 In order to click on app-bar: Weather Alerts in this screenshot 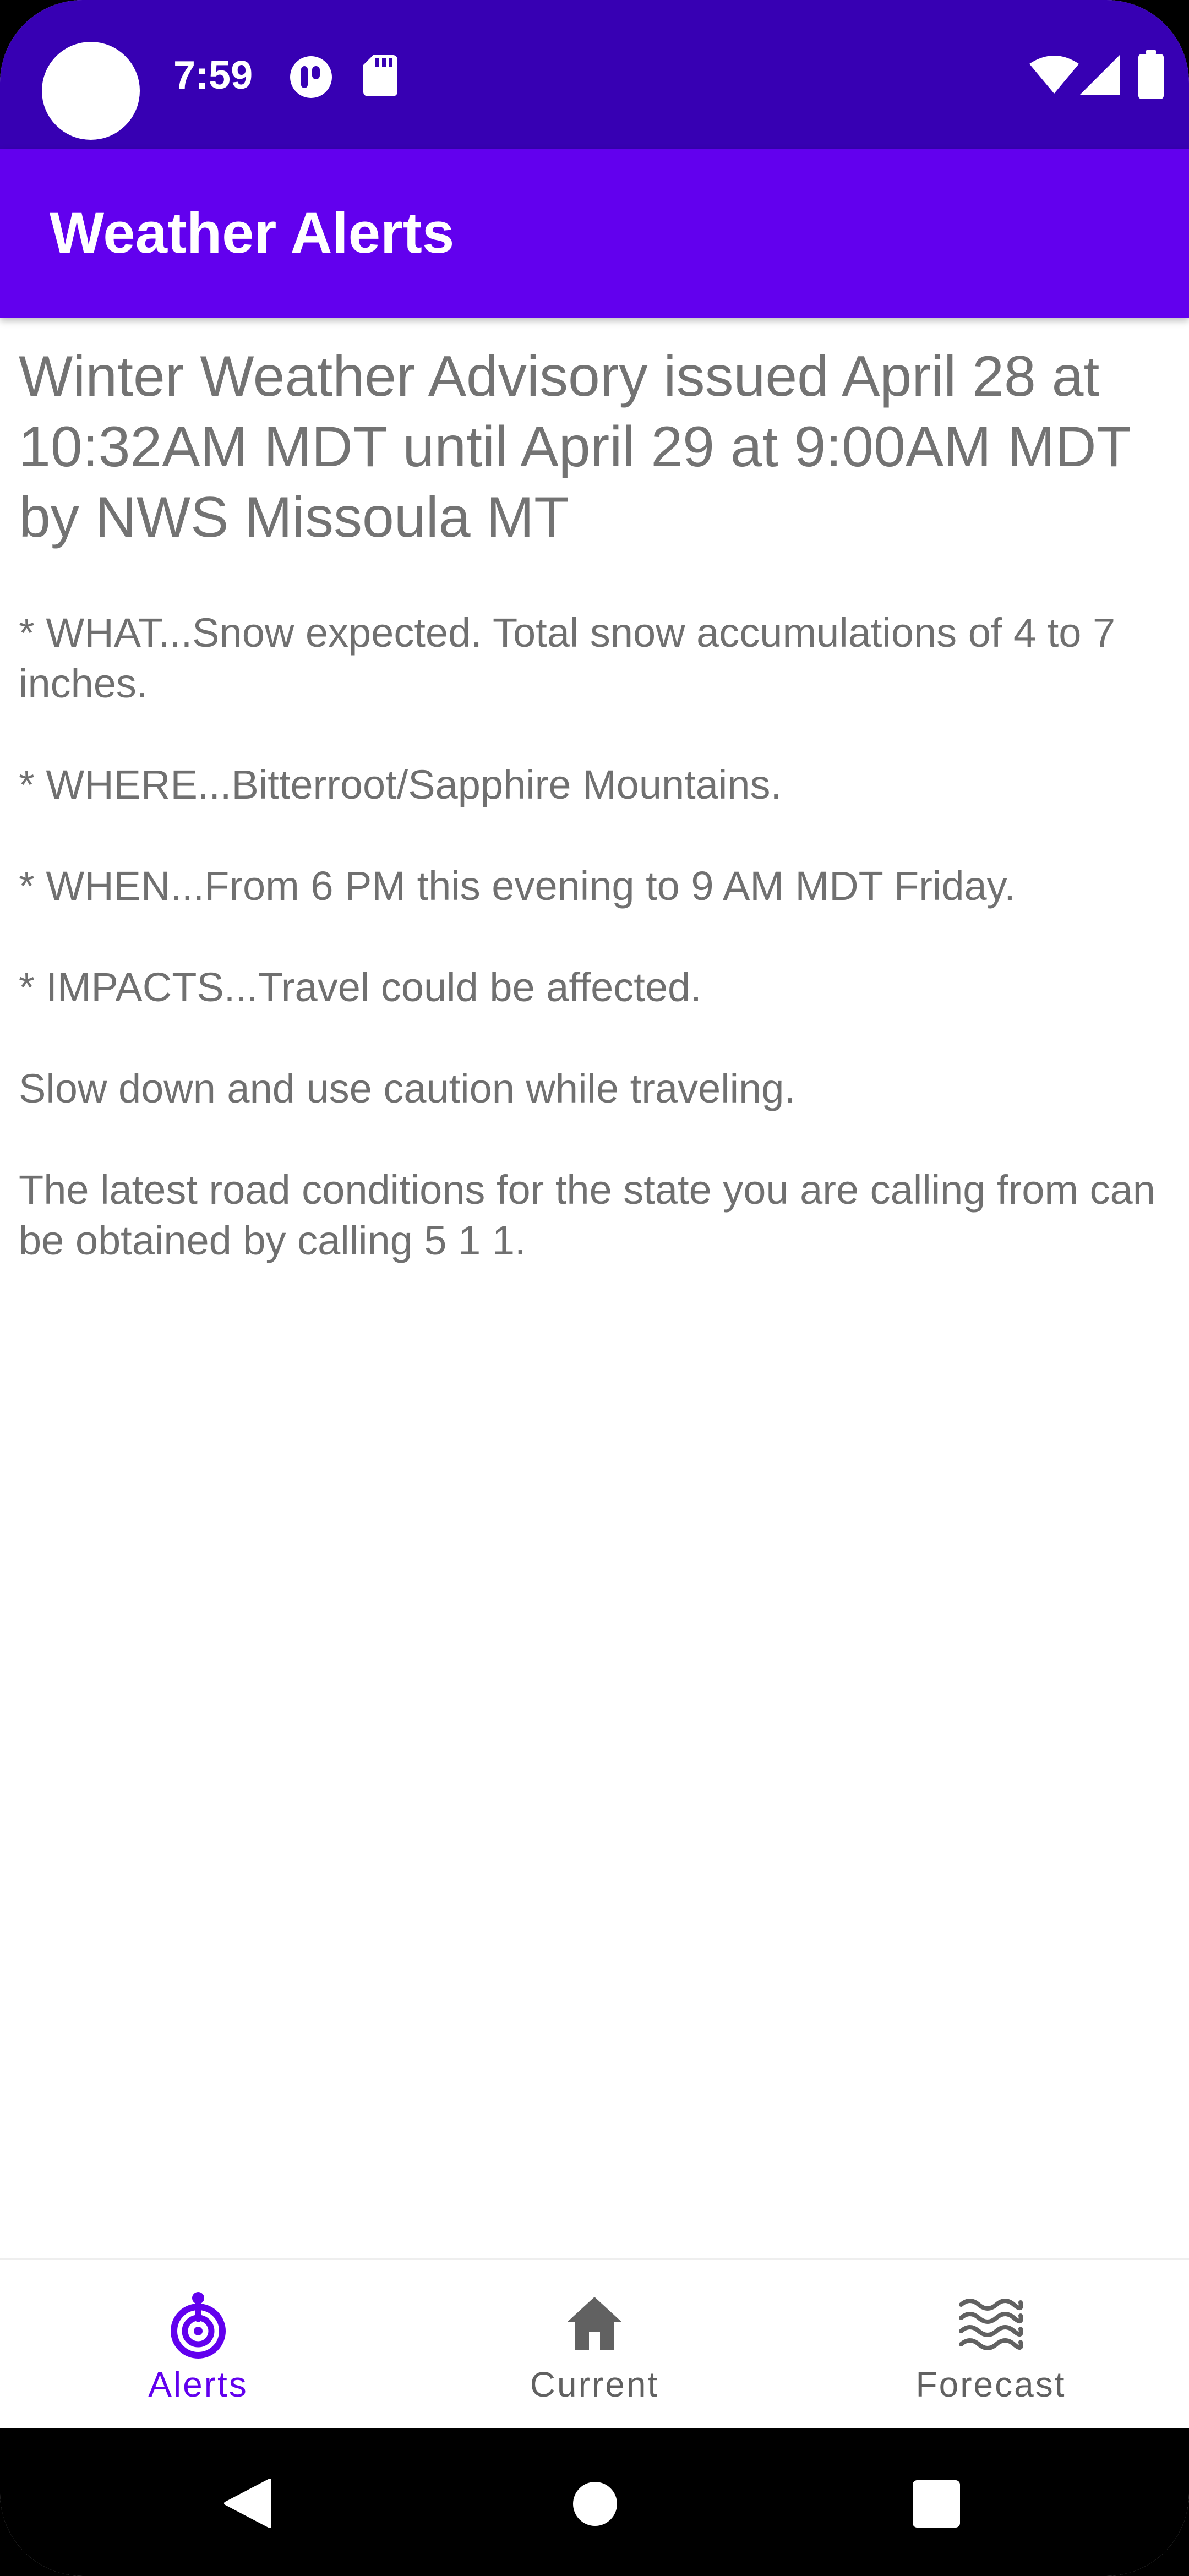, I will do `click(594, 234)`.